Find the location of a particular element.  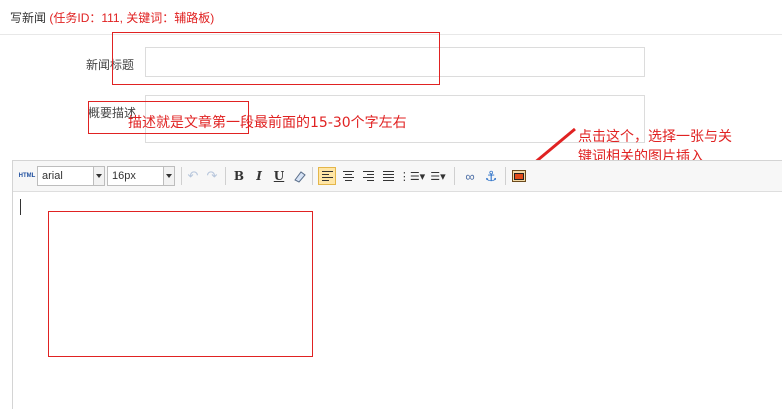

font-family-select: arial is located at coordinates (71, 176).